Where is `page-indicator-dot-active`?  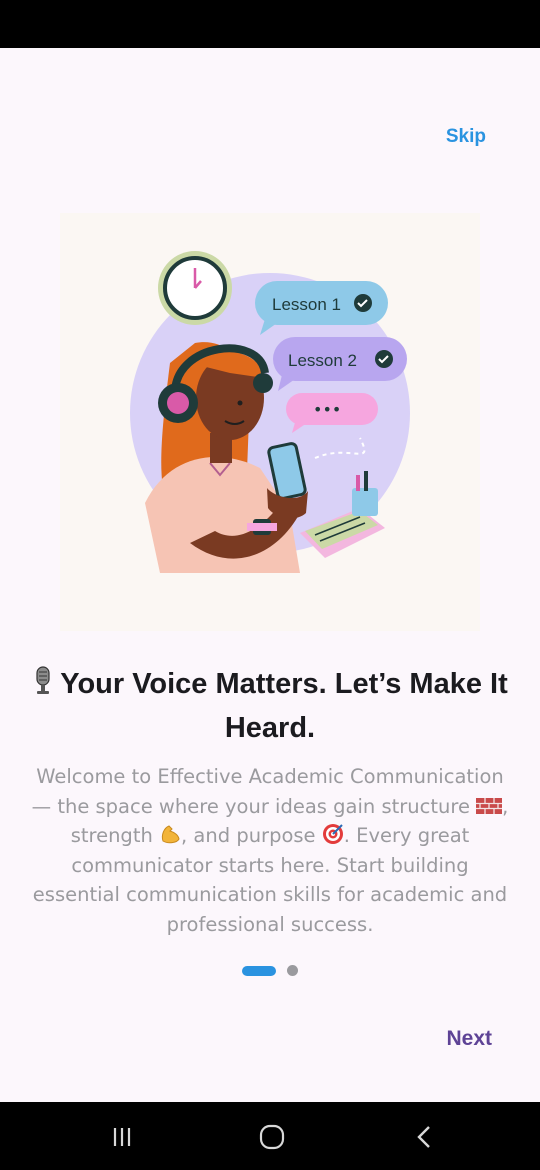
page-indicator-dot-active is located at coordinates (259, 970).